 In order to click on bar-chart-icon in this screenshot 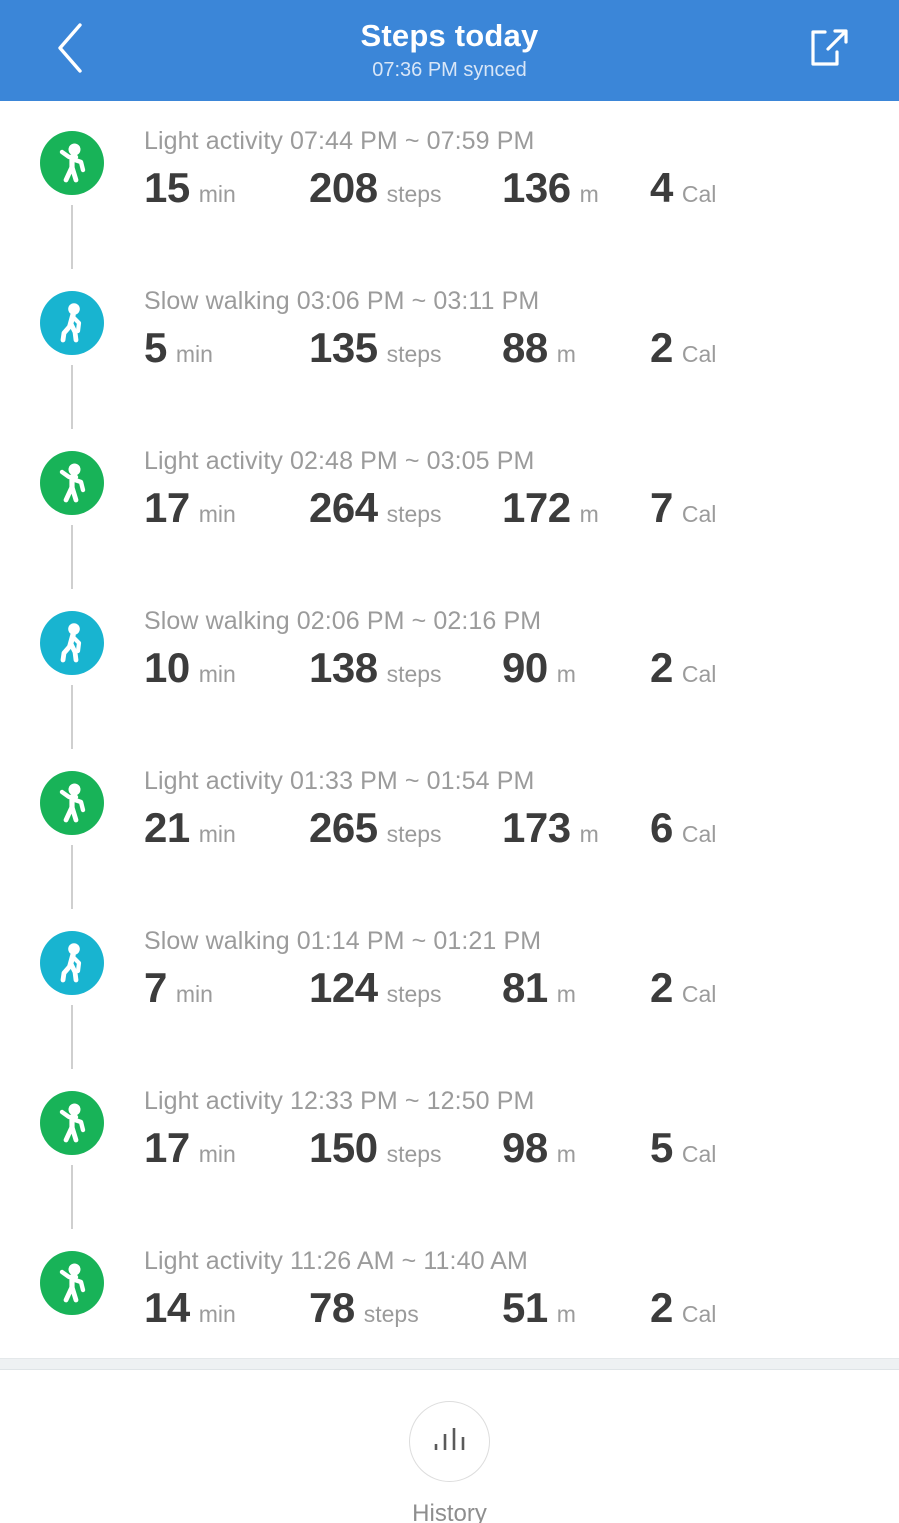, I will do `click(450, 1441)`.